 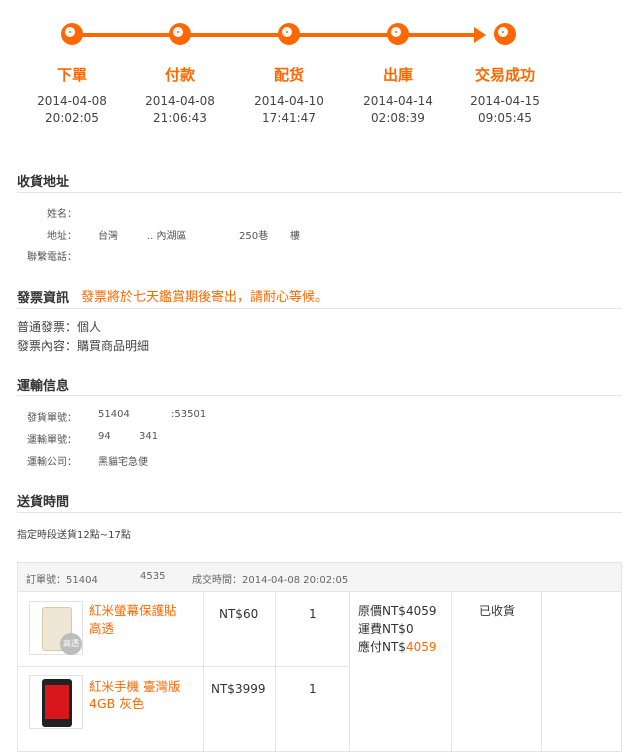 What do you see at coordinates (43, 502) in the screenshot?
I see `delivery-section-title: 送貨時間` at bounding box center [43, 502].